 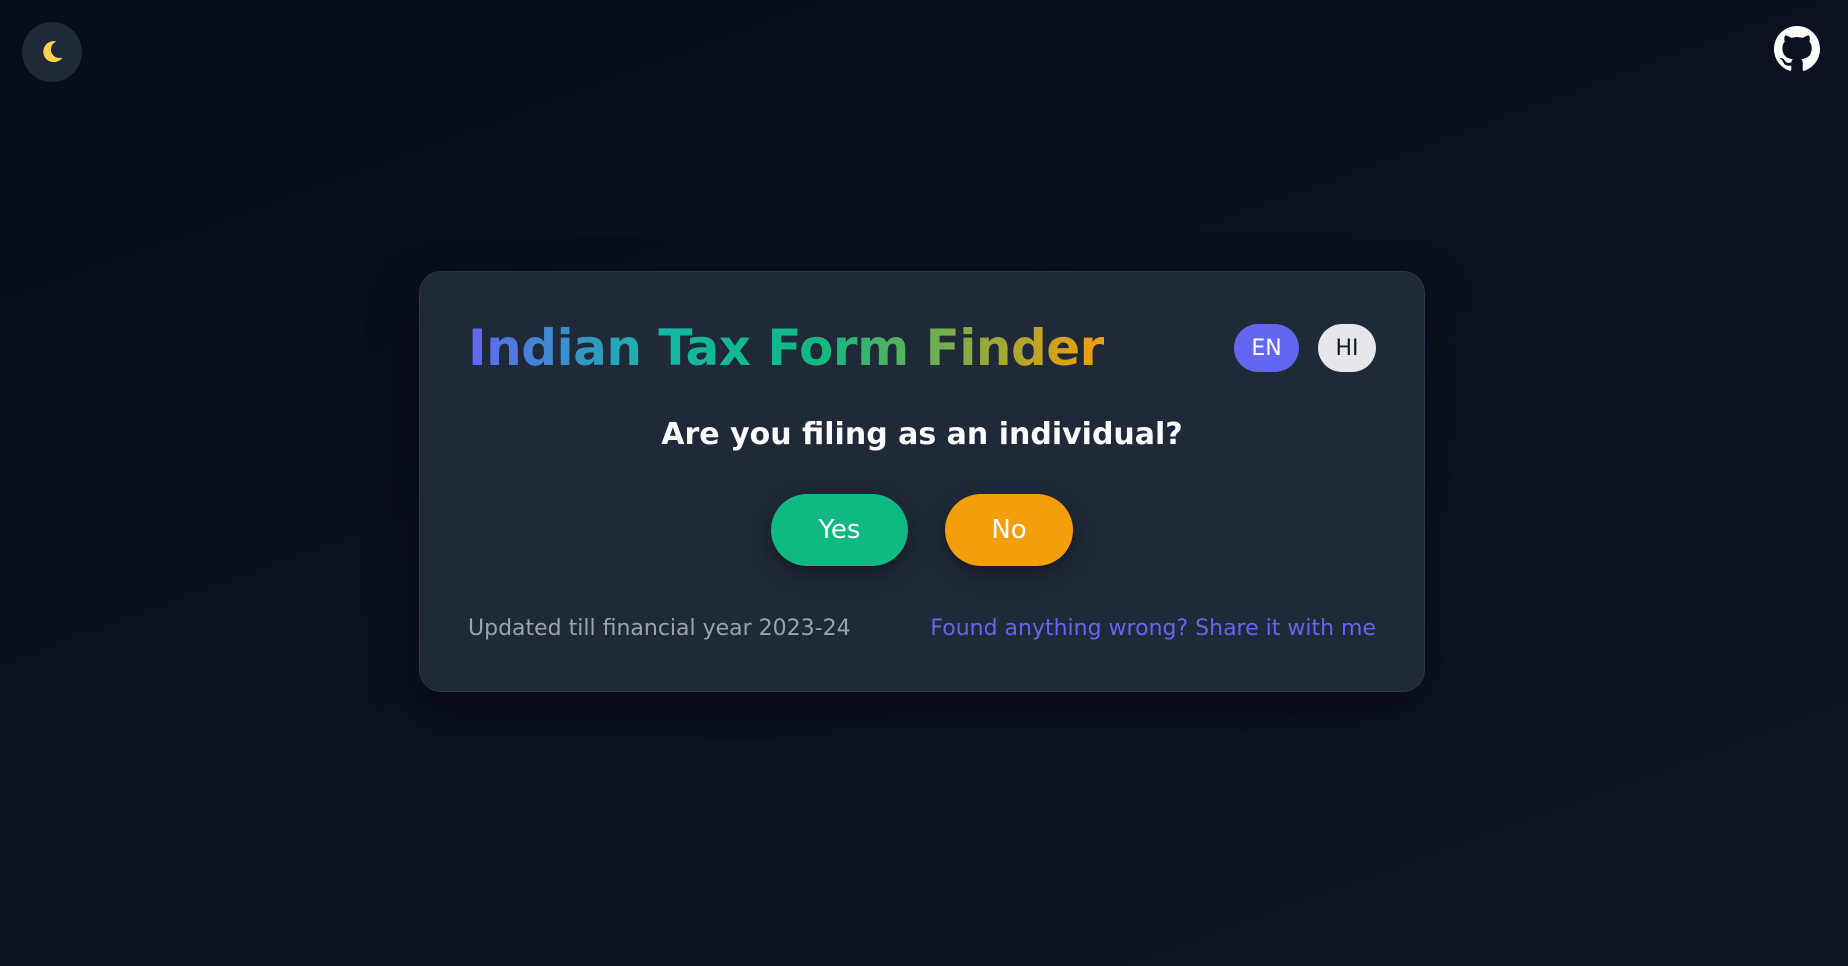 What do you see at coordinates (839, 530) in the screenshot?
I see `yes-button: Yes` at bounding box center [839, 530].